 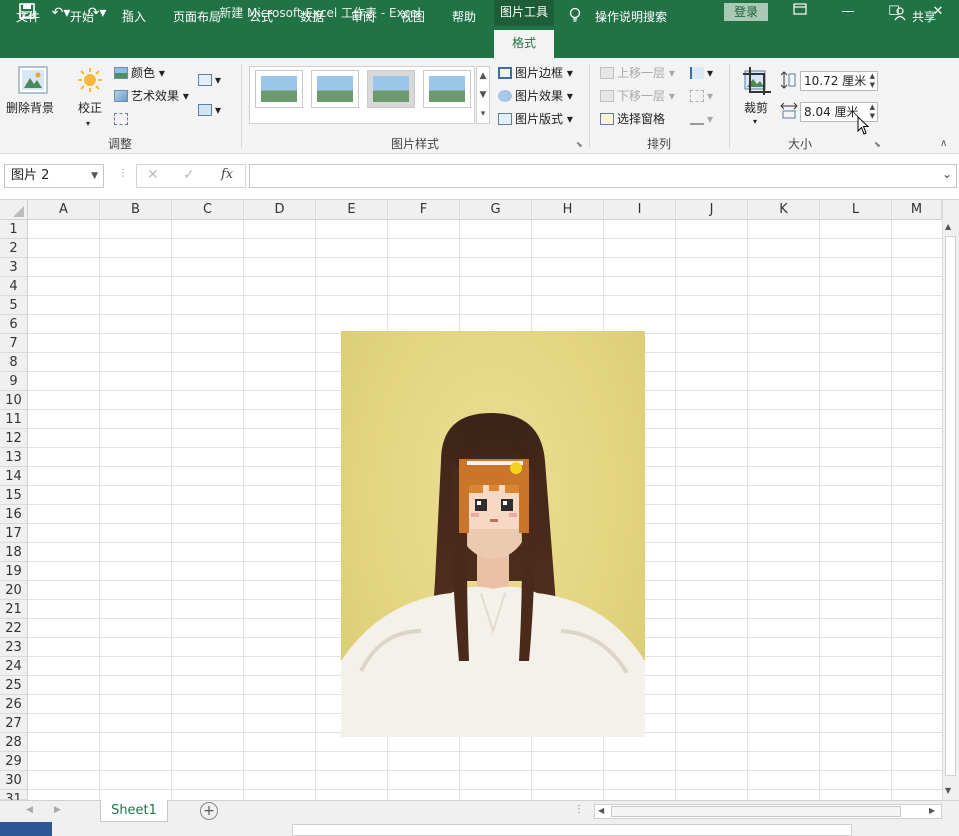 What do you see at coordinates (189, 175) in the screenshot?
I see `enter-icon: ✓` at bounding box center [189, 175].